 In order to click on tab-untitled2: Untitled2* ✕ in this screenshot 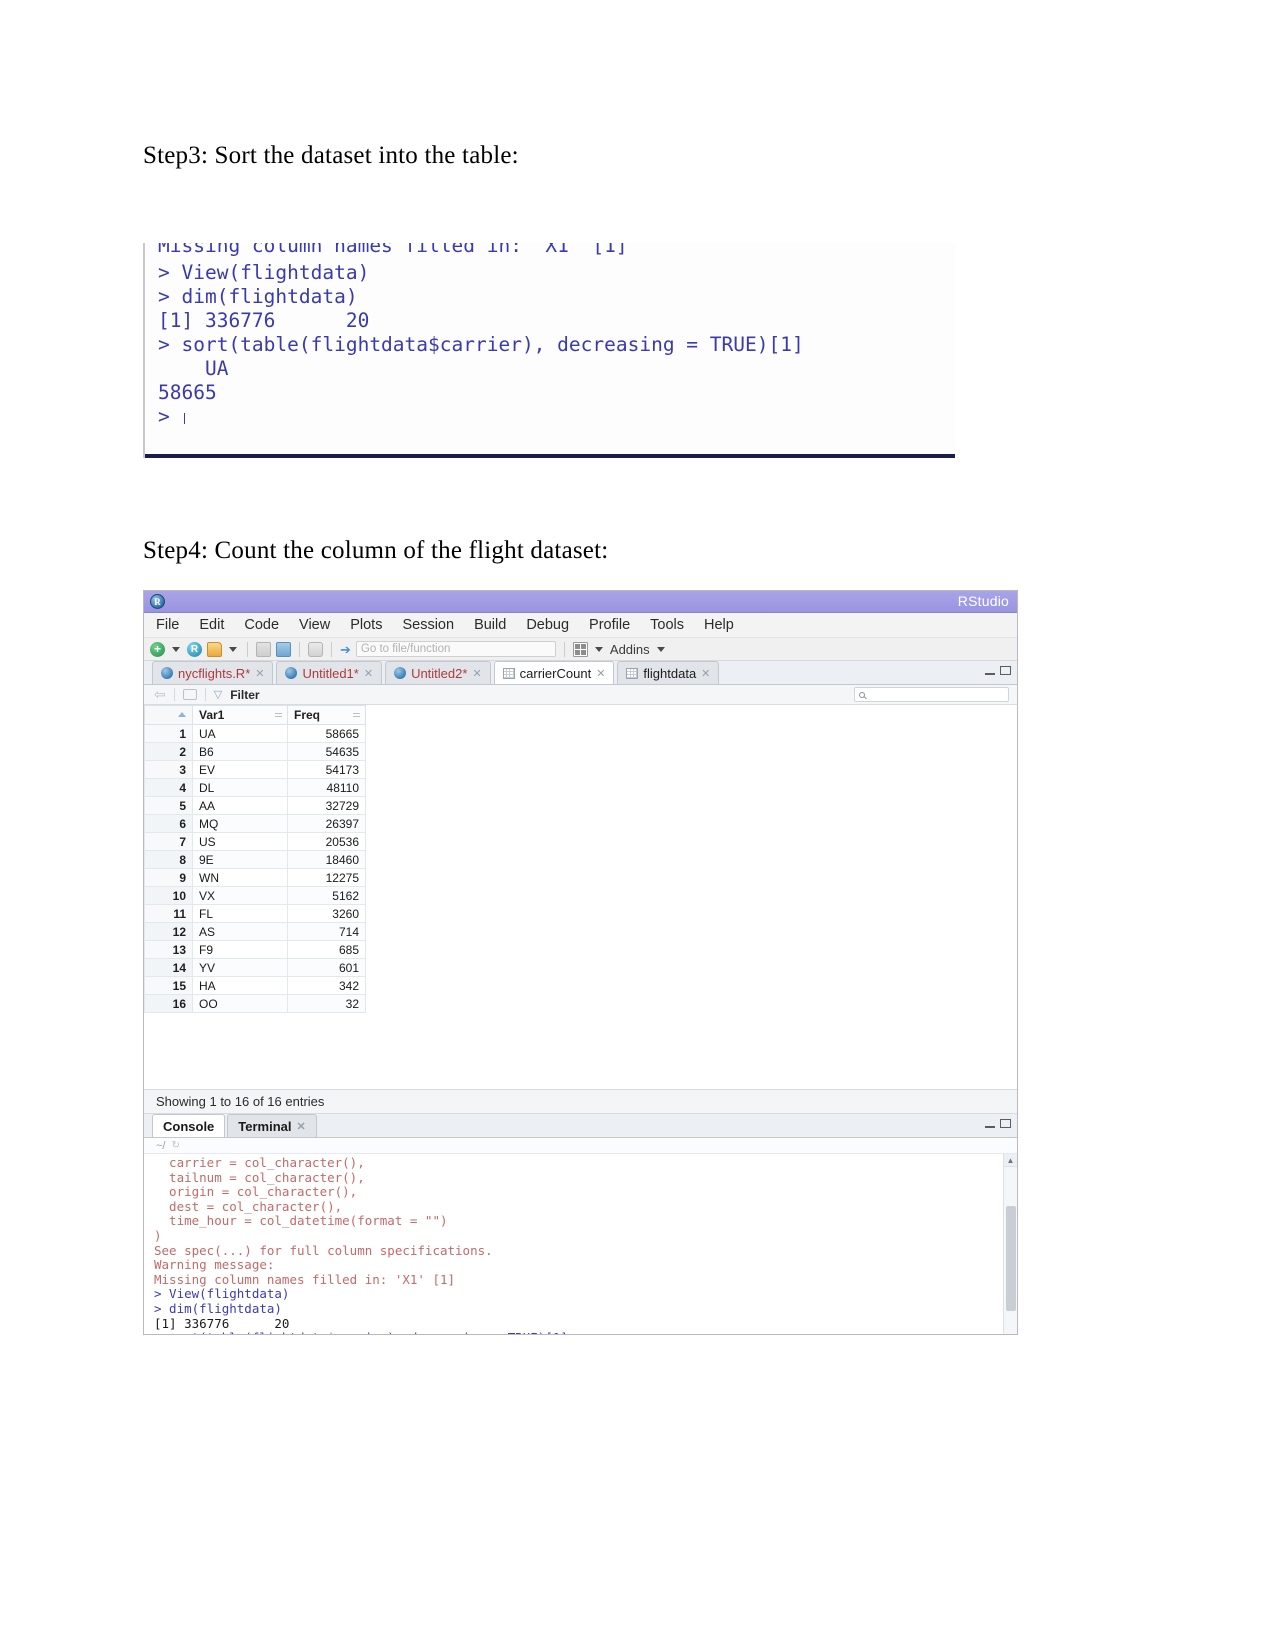, I will do `click(438, 672)`.